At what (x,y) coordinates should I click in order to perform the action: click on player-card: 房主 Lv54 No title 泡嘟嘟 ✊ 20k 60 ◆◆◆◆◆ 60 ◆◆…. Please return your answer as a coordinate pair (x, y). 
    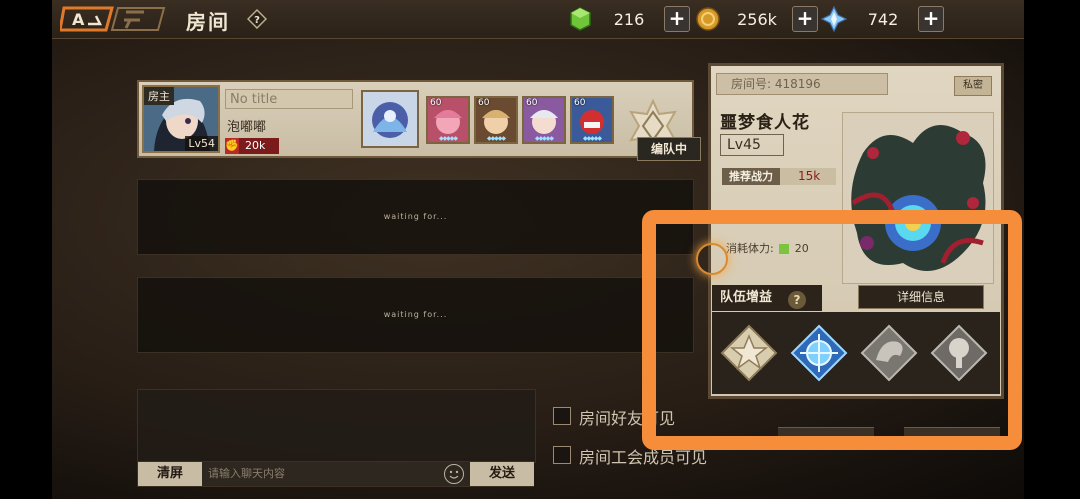
    Looking at the image, I should click on (415, 119).